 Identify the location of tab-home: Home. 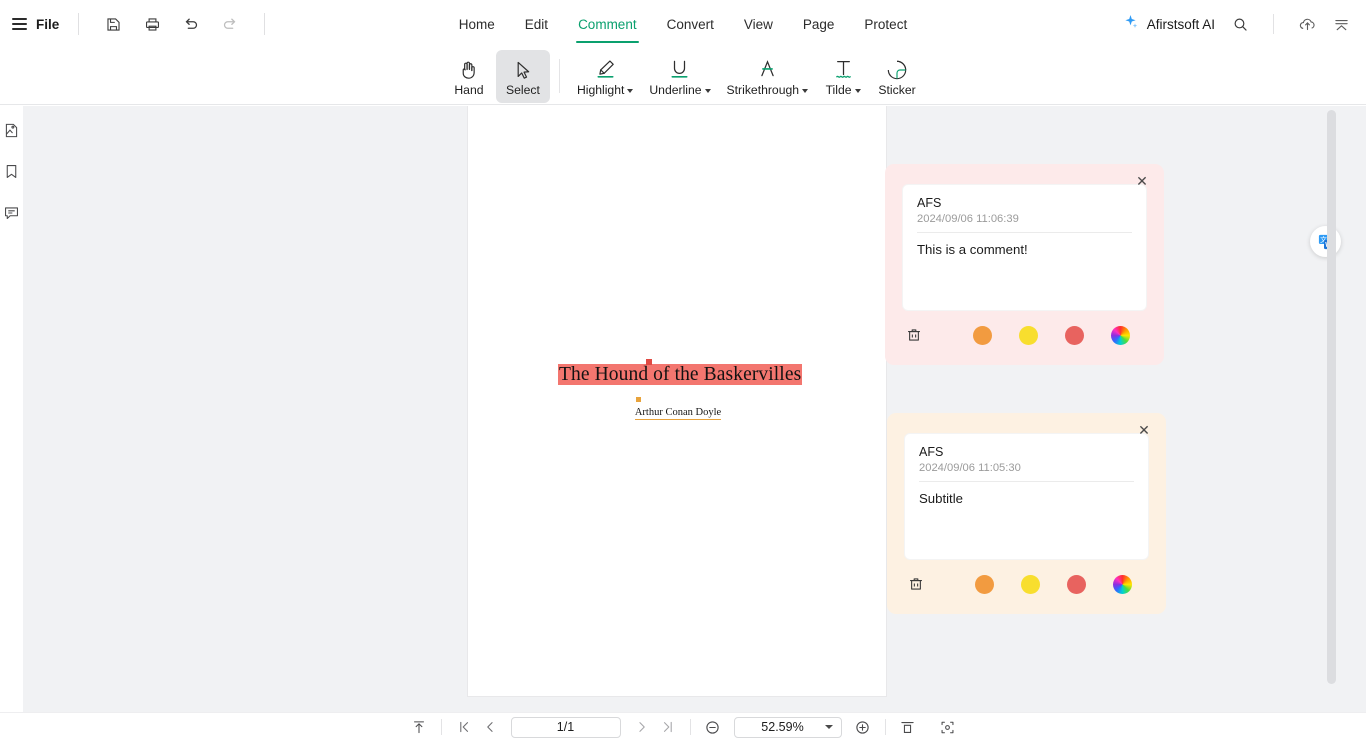
(477, 24).